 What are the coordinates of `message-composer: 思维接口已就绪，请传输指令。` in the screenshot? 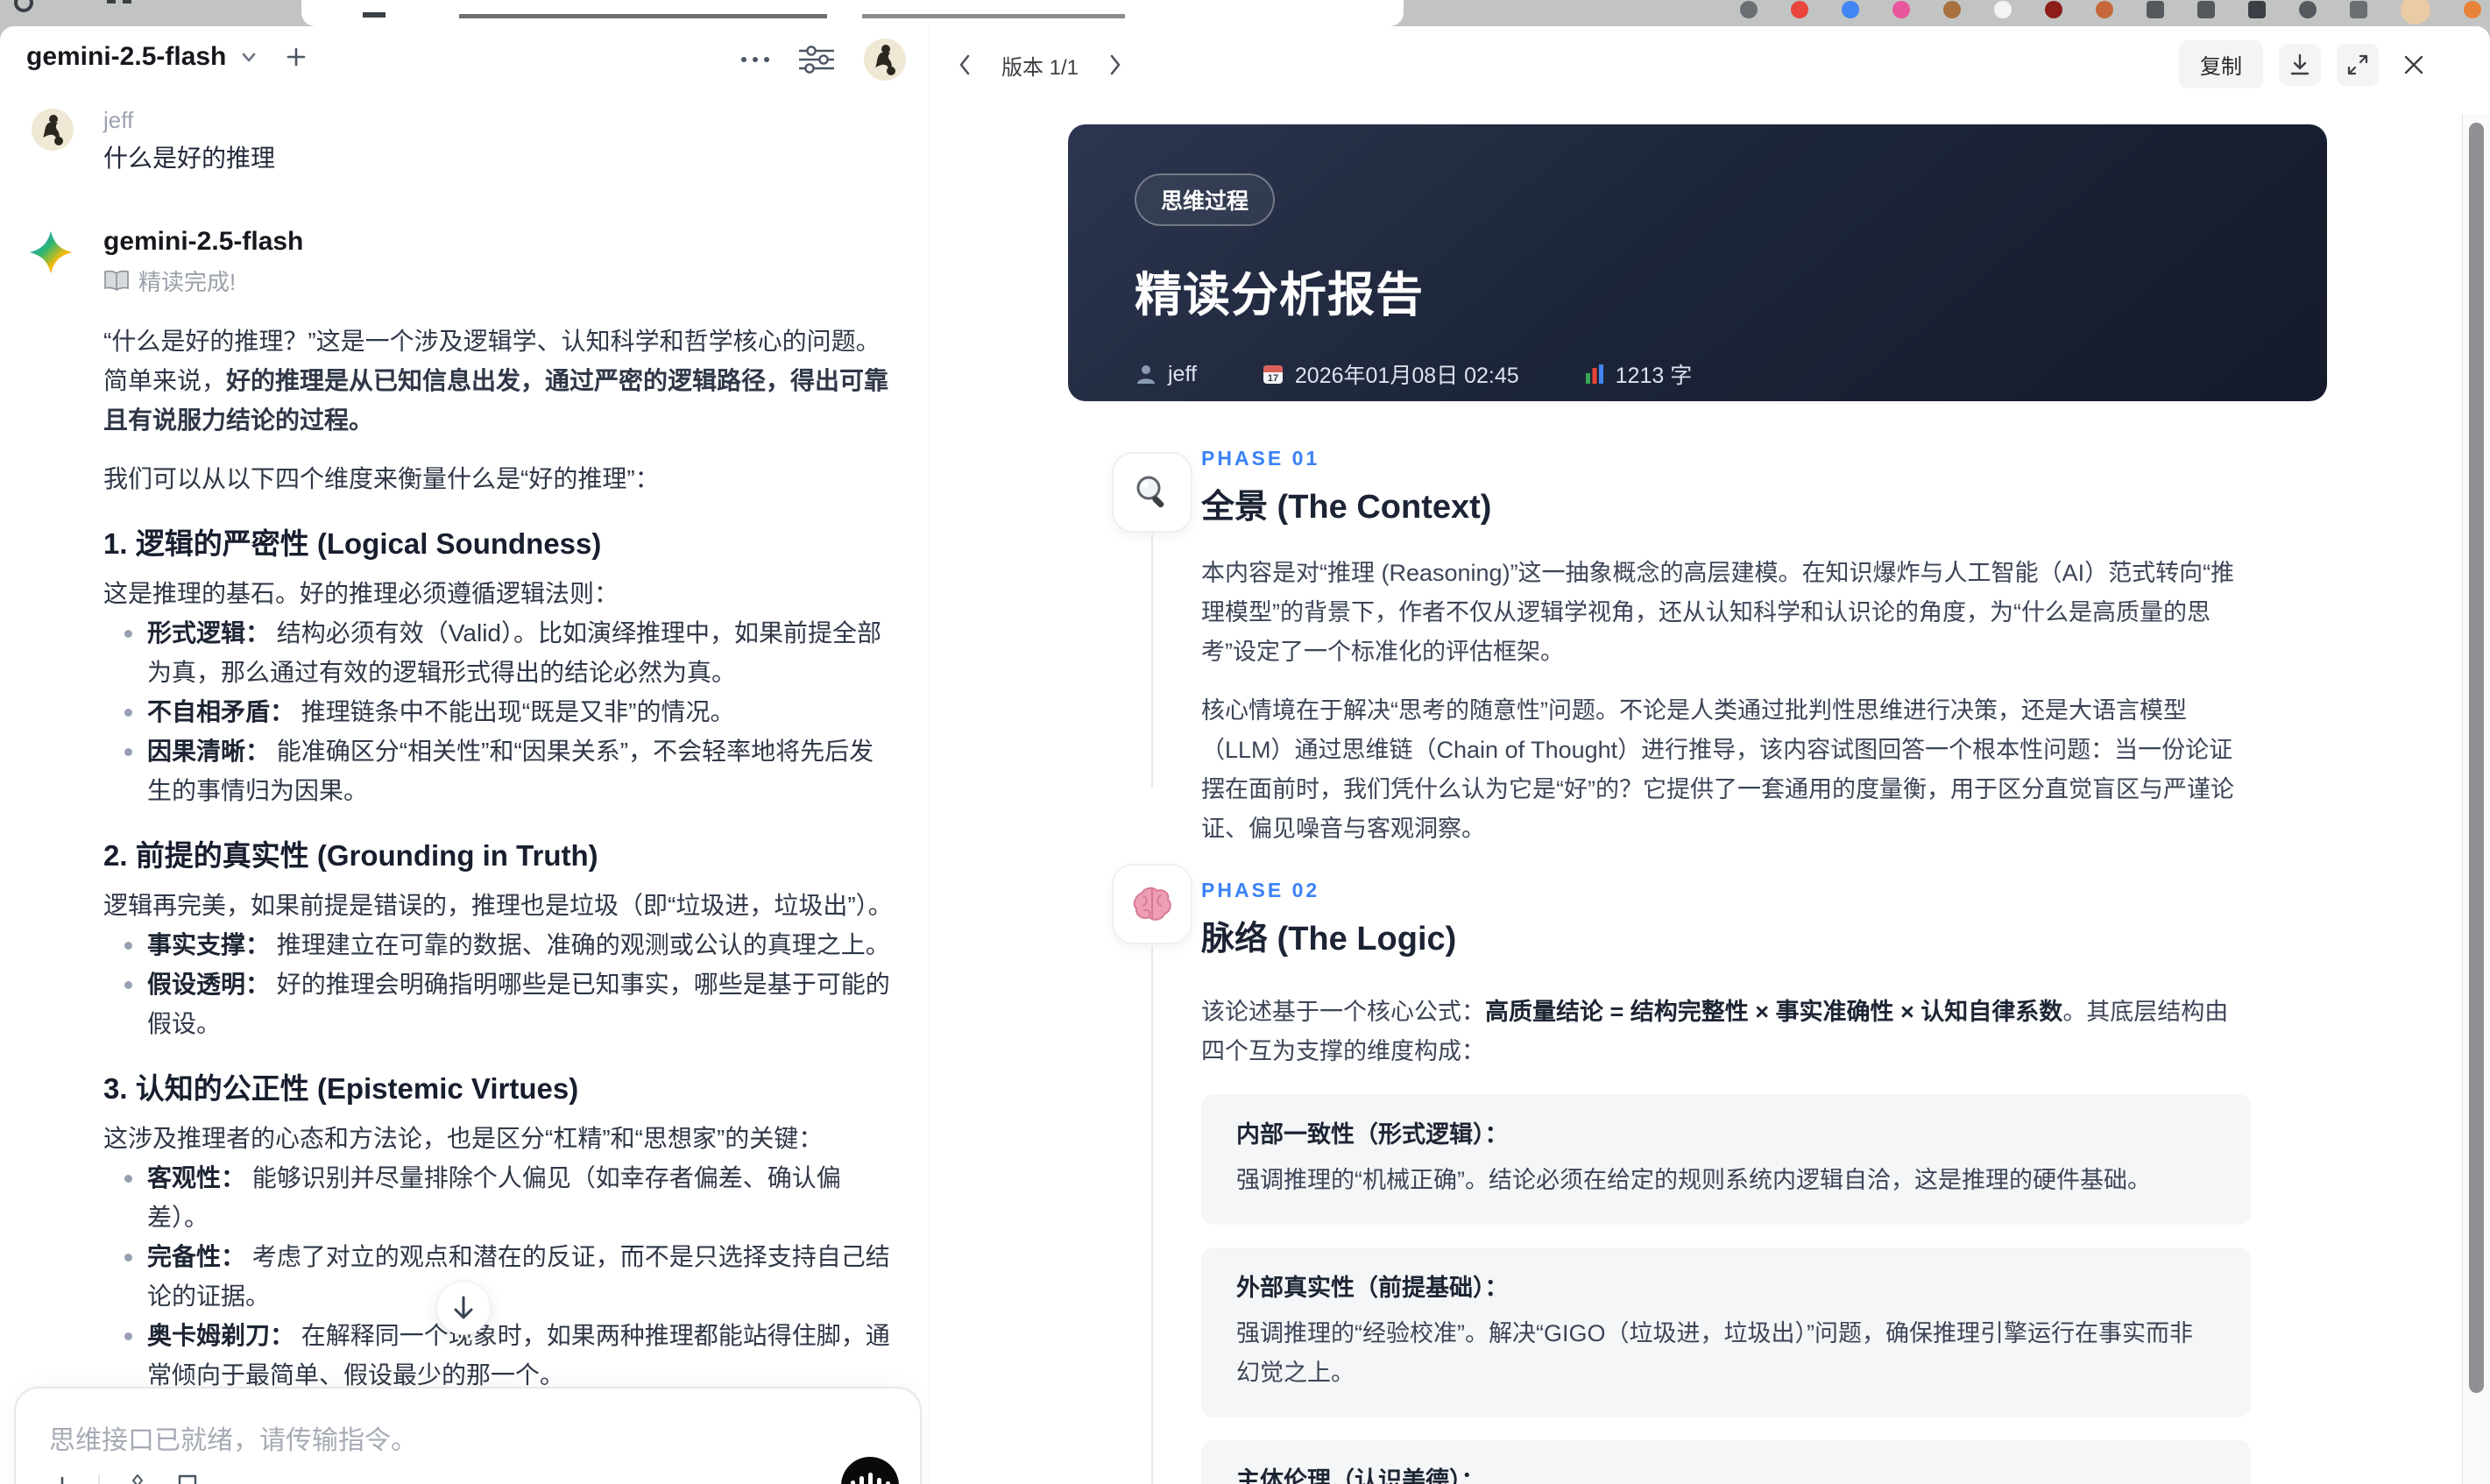 It's located at (468, 1436).